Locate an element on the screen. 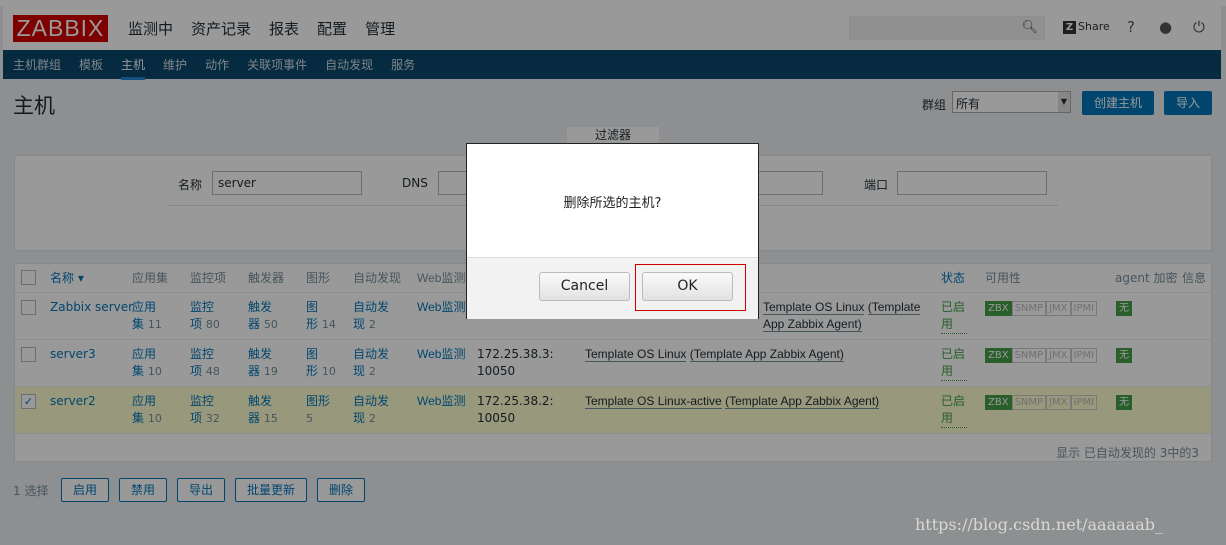 This screenshot has width=1226, height=545. dialog-footer: Cancel OK is located at coordinates (612, 288).